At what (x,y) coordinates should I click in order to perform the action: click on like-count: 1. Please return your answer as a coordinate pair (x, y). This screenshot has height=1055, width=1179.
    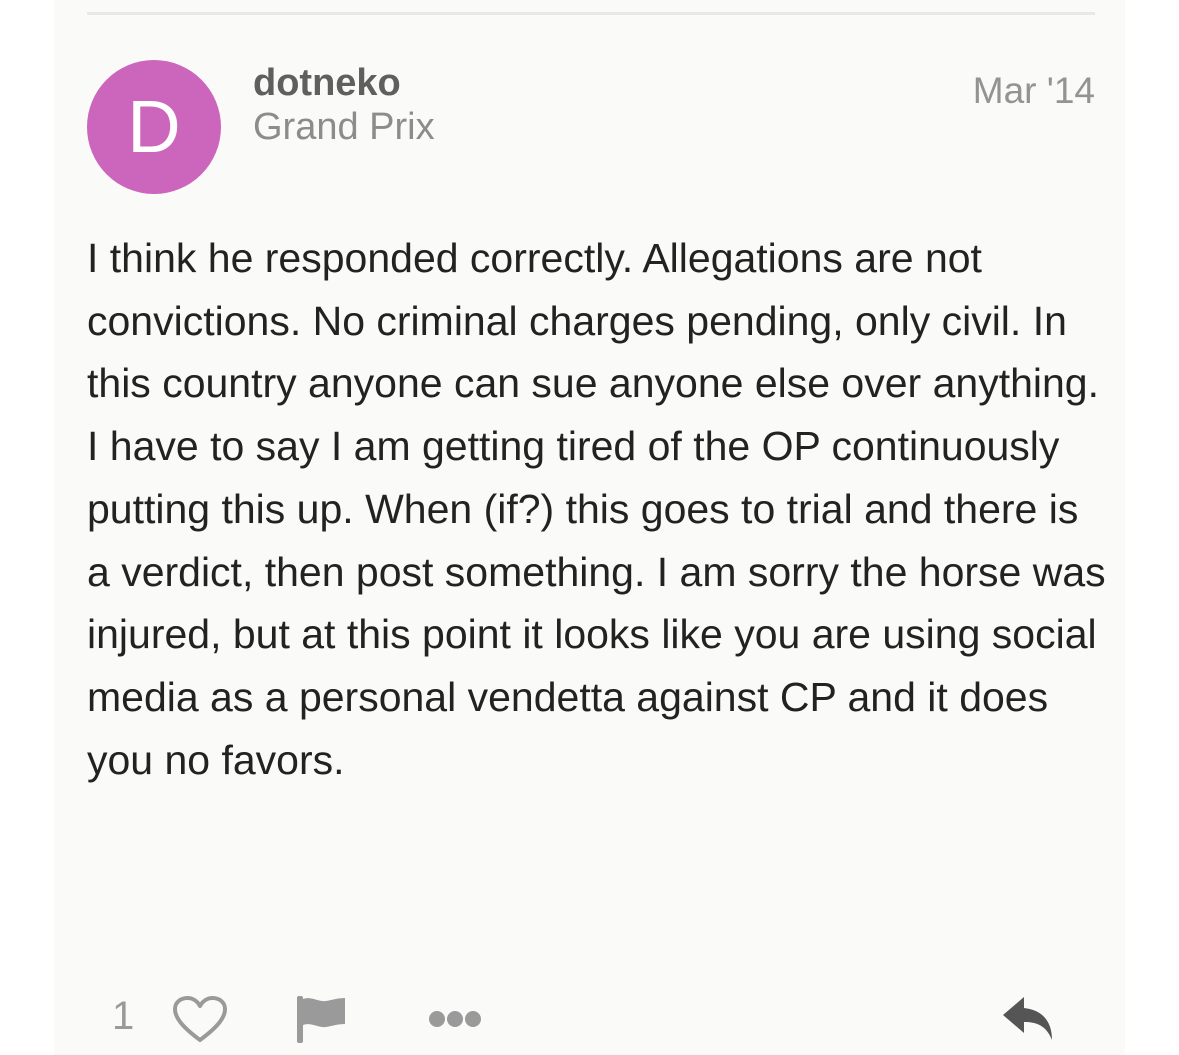
    Looking at the image, I should click on (123, 1016).